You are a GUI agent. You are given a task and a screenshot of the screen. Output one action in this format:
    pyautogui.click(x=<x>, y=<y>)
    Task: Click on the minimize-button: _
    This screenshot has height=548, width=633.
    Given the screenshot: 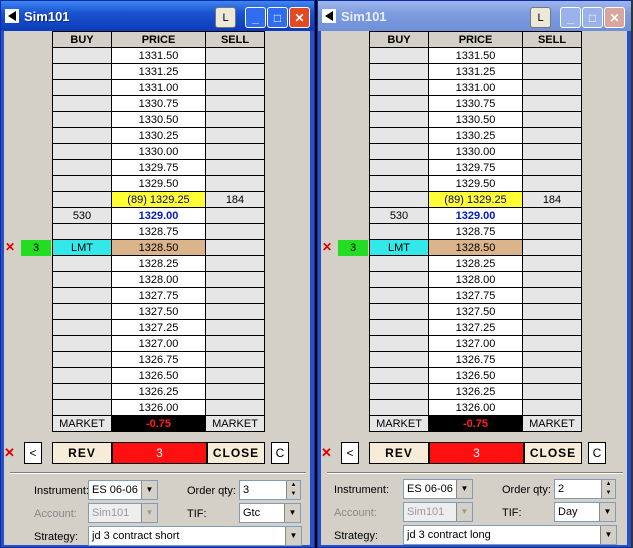 What is the action you would take?
    pyautogui.click(x=255, y=17)
    